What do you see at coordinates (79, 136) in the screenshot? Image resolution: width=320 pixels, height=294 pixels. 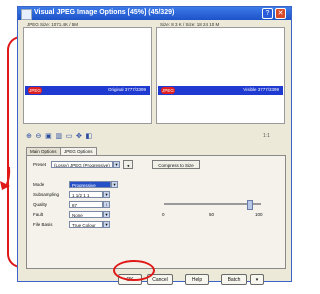 I see `pan-icon: ✥` at bounding box center [79, 136].